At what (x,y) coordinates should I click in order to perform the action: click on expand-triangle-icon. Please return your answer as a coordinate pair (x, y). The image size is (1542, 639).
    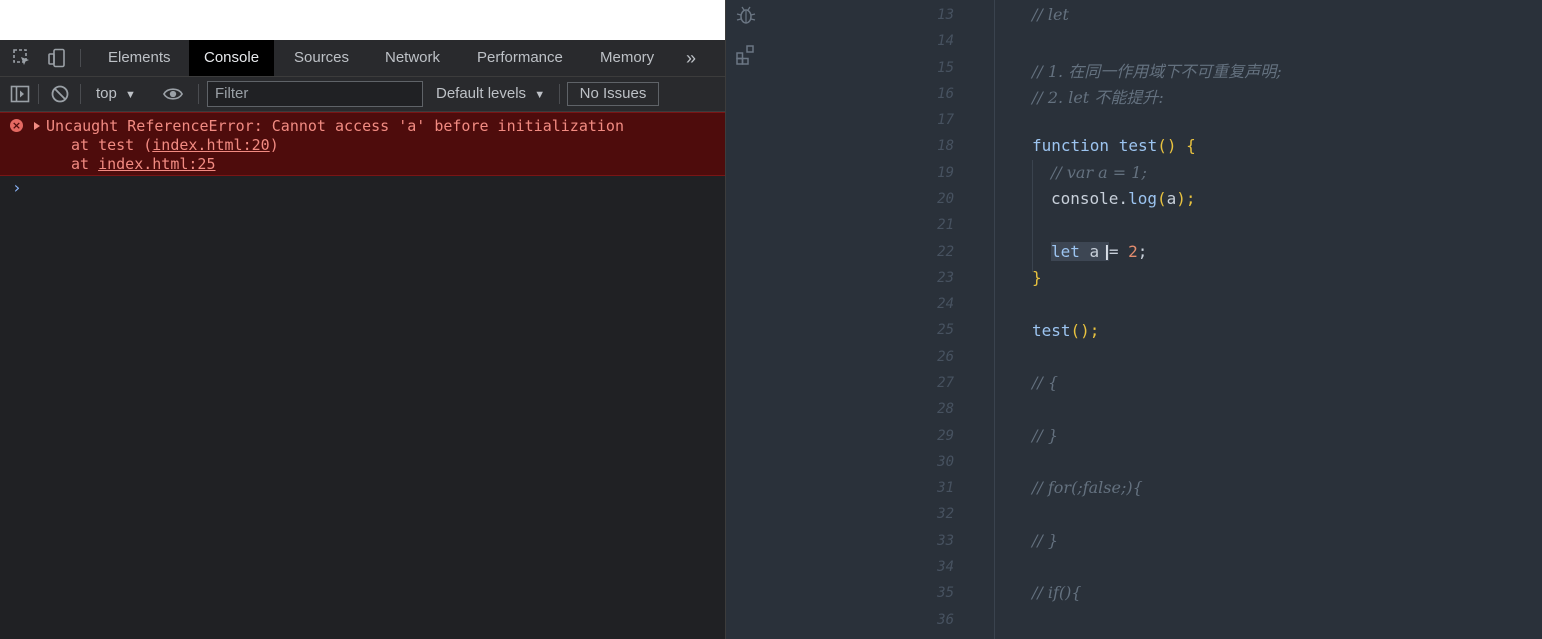
    Looking at the image, I should click on (37, 126).